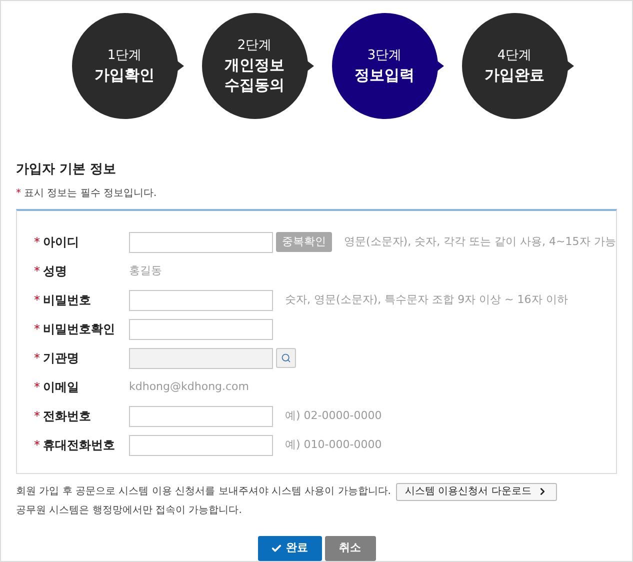 This screenshot has width=633, height=562. What do you see at coordinates (385, 75) in the screenshot?
I see `step-label: 정보입력` at bounding box center [385, 75].